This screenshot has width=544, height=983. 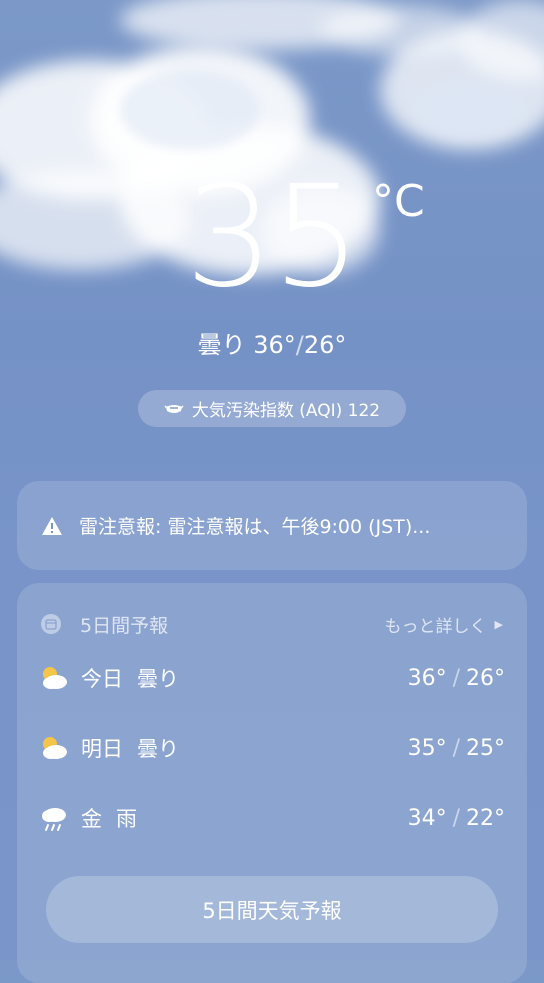 I want to click on forecast-low: 26°, so click(x=485, y=678).